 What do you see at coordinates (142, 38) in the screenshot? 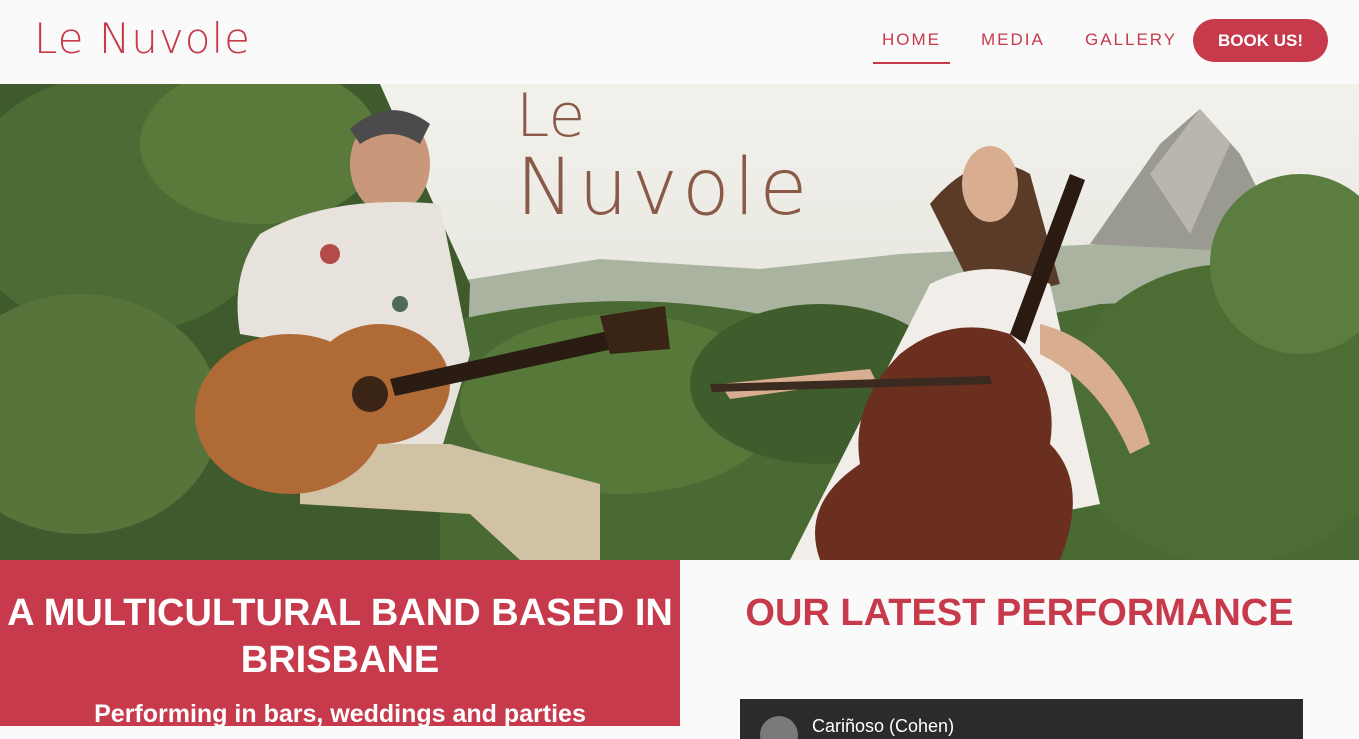
I see `site-logo: Le Nuvole` at bounding box center [142, 38].